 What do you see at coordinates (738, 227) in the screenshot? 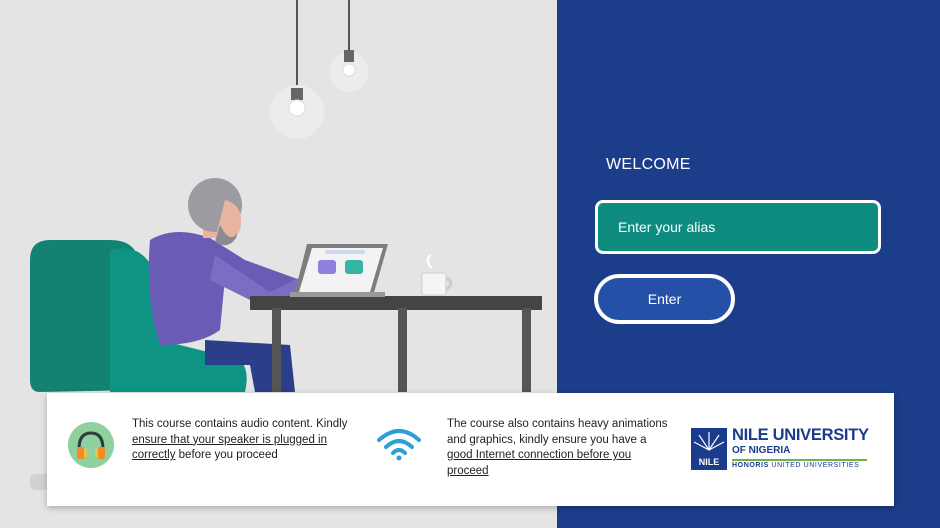
I see `alias-input` at bounding box center [738, 227].